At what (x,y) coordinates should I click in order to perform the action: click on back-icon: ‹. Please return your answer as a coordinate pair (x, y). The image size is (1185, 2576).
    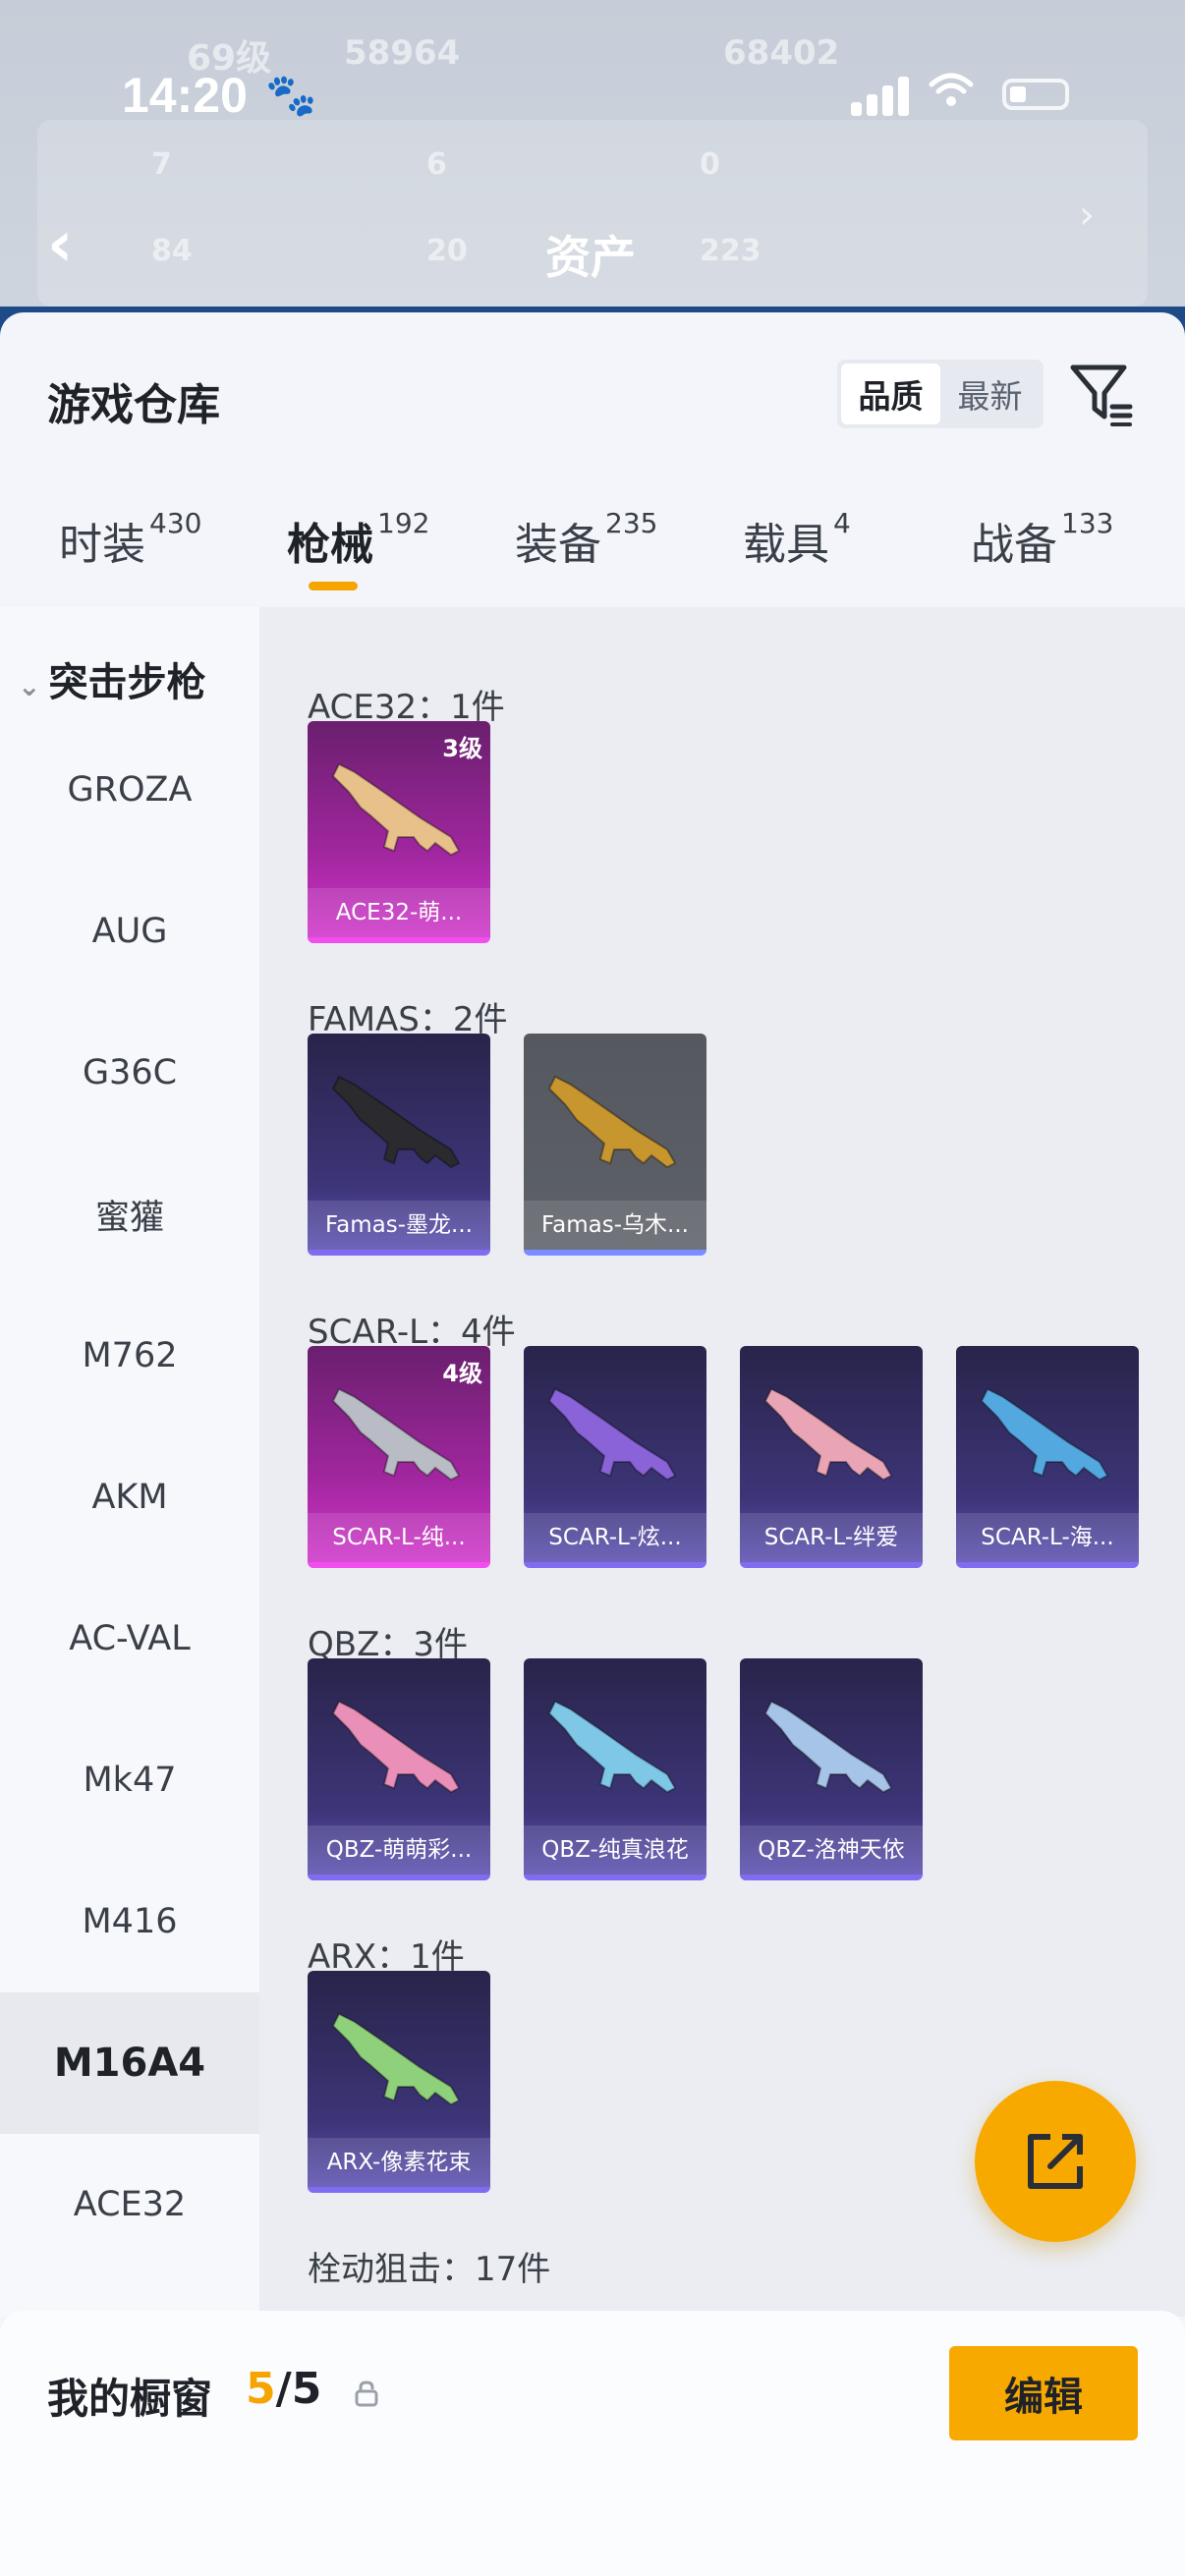
    Looking at the image, I should click on (60, 244).